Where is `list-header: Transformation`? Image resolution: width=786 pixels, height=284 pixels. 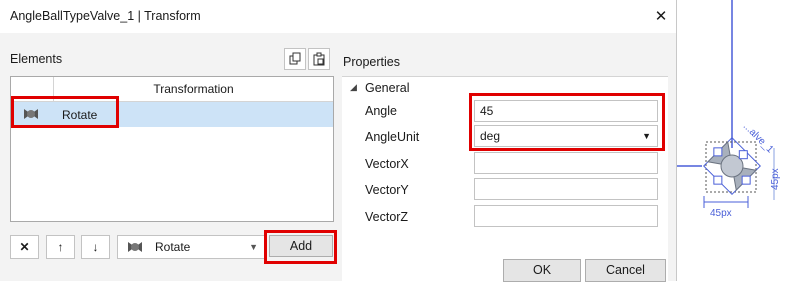 list-header: Transformation is located at coordinates (172, 89).